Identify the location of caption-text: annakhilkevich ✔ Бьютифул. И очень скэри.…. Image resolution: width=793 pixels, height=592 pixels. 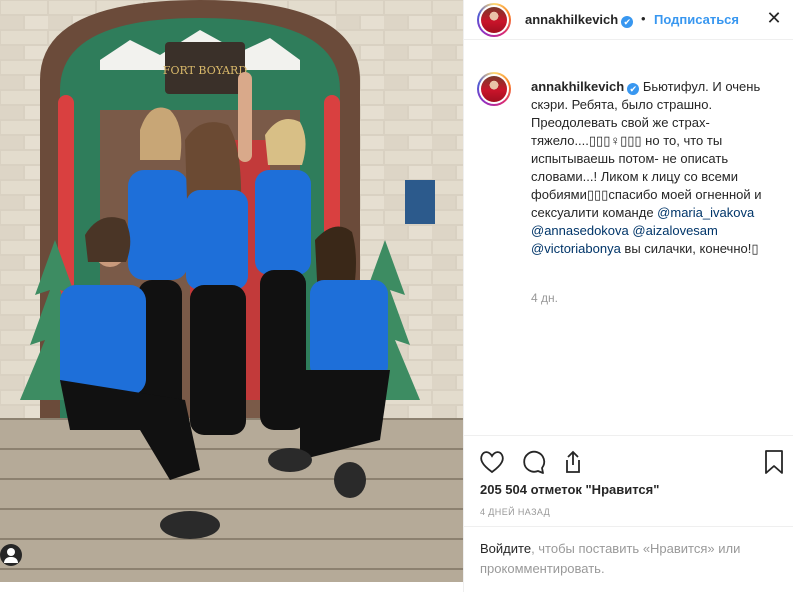
(658, 168).